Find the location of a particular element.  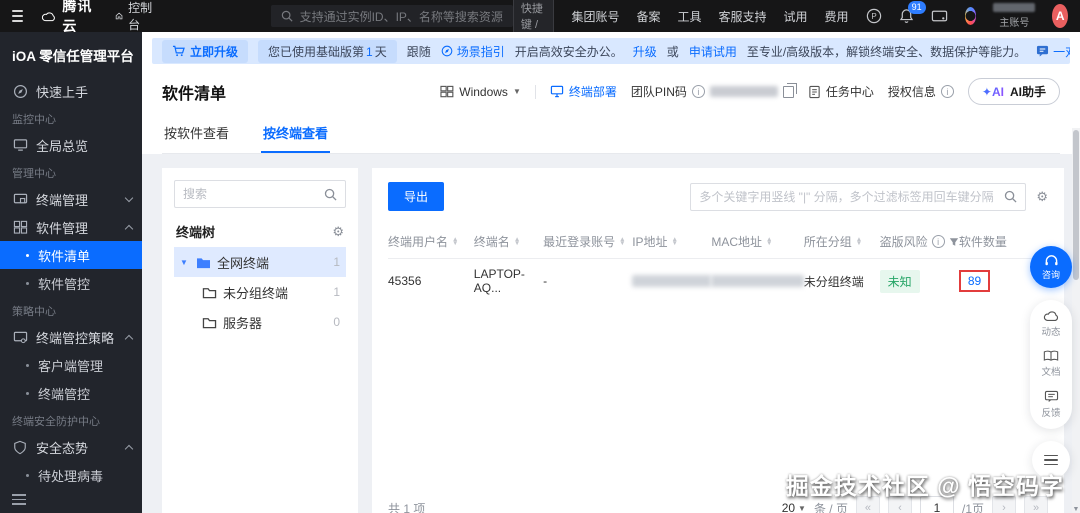

tree-expander-icon: ▼ is located at coordinates (185, 262).